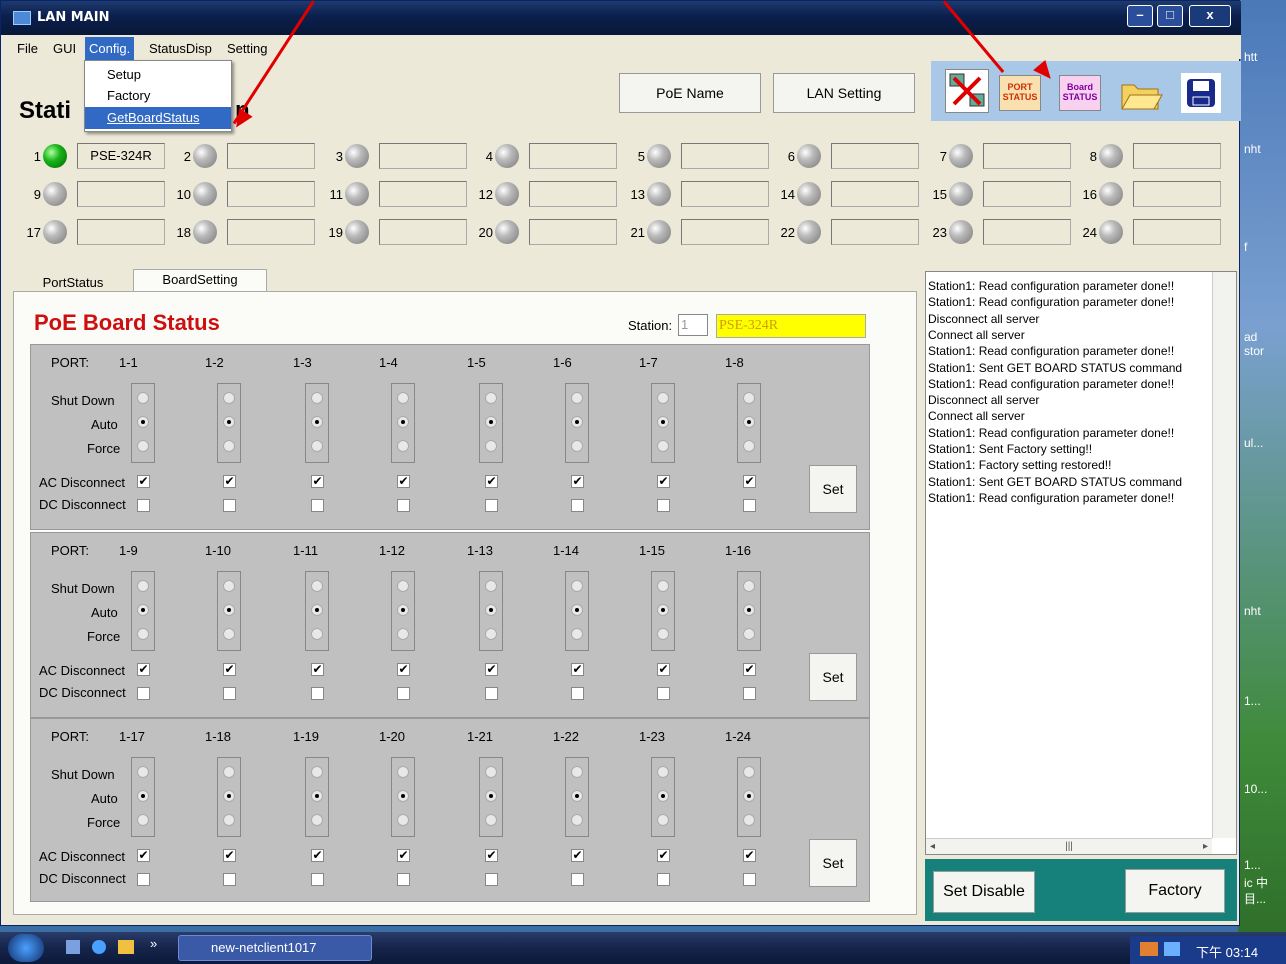  What do you see at coordinates (73, 947) in the screenshot?
I see `show-desktop-icon` at bounding box center [73, 947].